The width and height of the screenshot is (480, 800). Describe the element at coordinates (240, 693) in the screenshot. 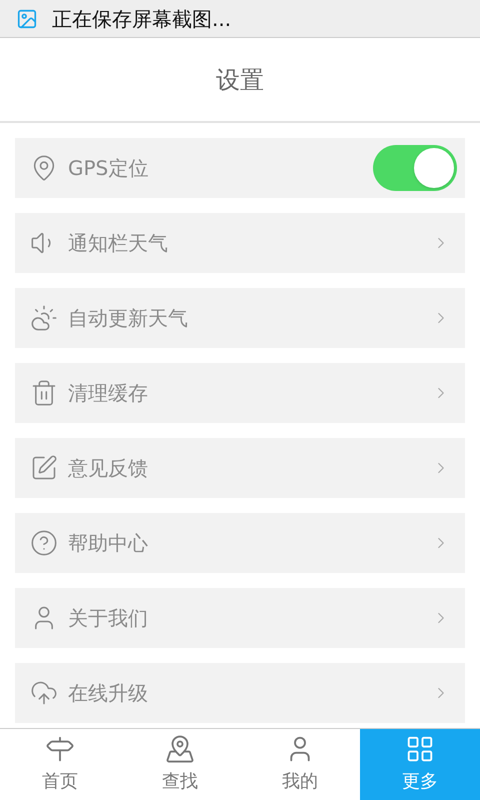

I see `setting-row: 在线升级` at that location.